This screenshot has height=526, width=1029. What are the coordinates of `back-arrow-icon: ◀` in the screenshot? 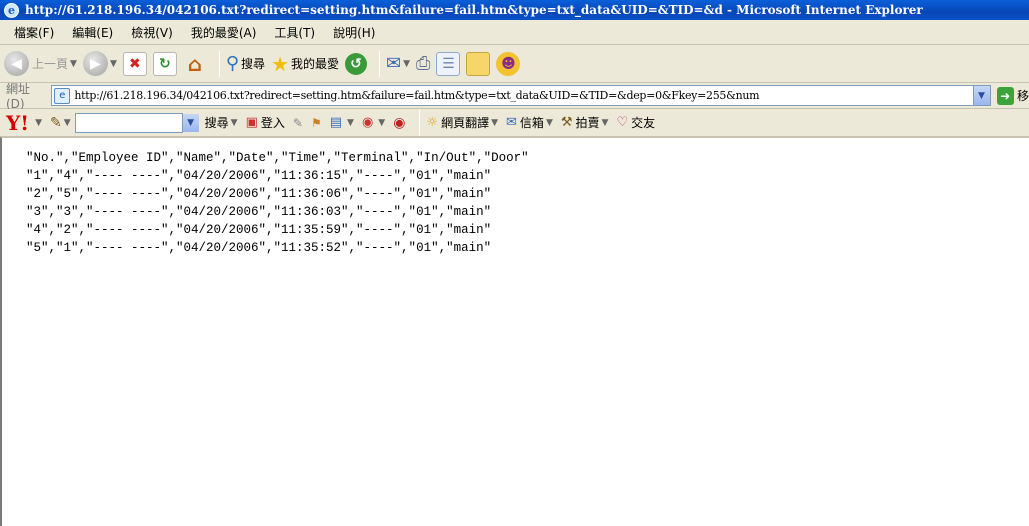 It's located at (16, 63).